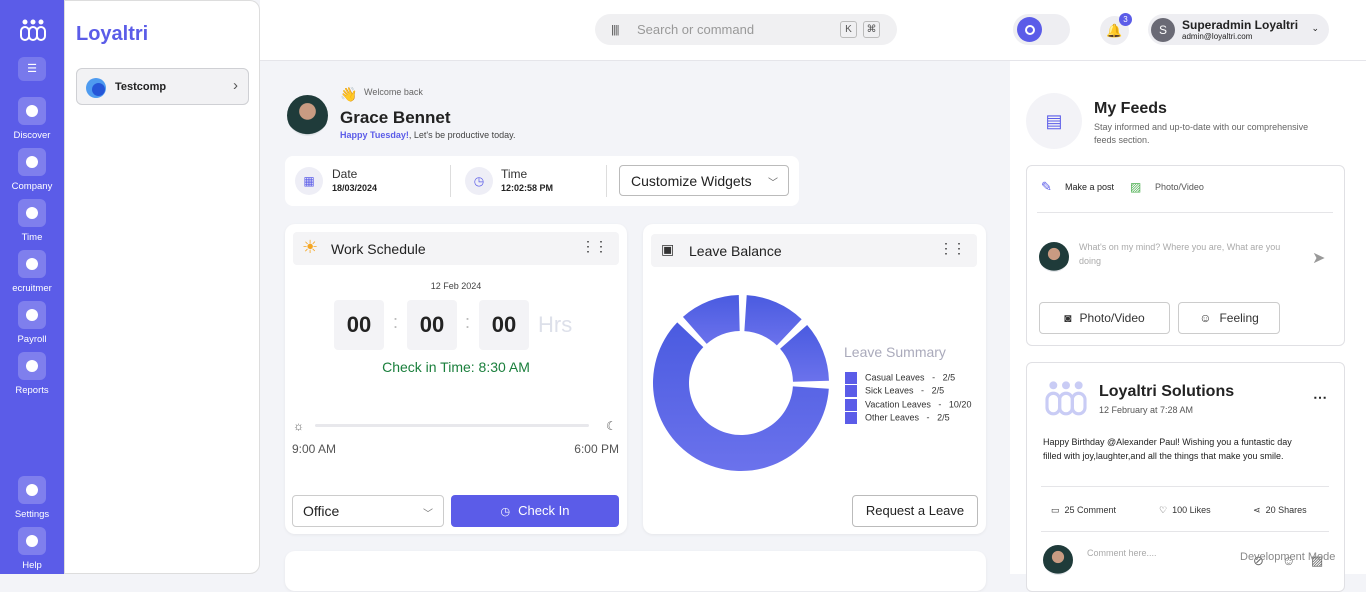  What do you see at coordinates (141, 87) in the screenshot?
I see `company-name: Testcomp` at bounding box center [141, 87].